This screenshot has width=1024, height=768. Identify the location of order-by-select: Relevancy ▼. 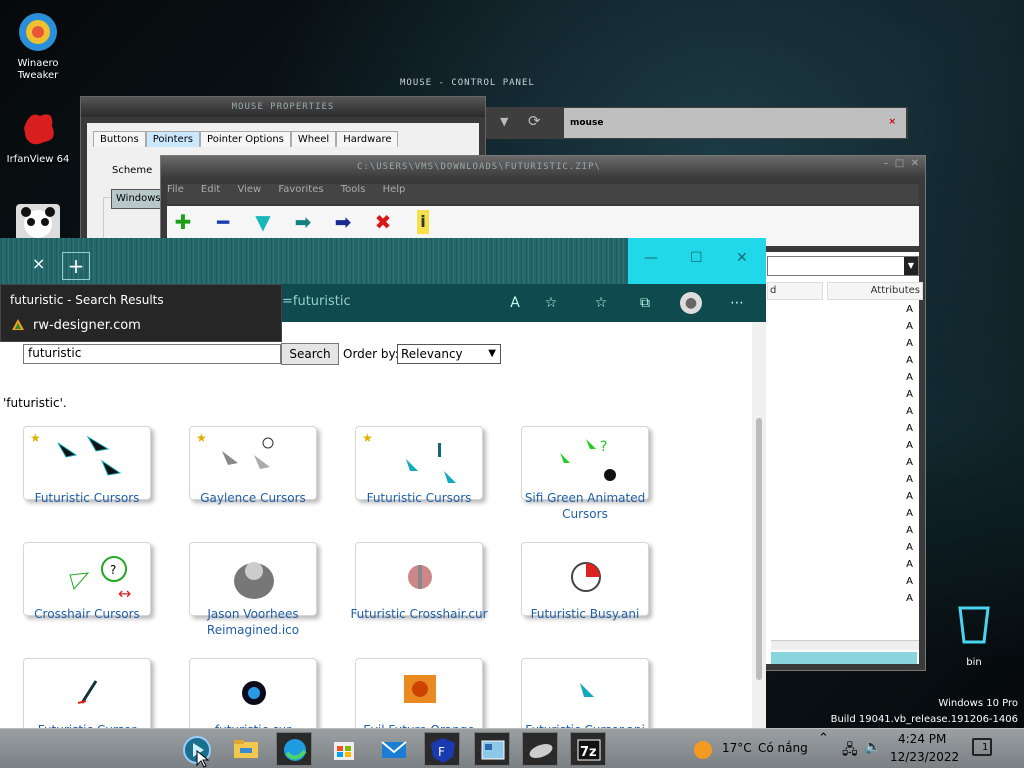
(449, 354).